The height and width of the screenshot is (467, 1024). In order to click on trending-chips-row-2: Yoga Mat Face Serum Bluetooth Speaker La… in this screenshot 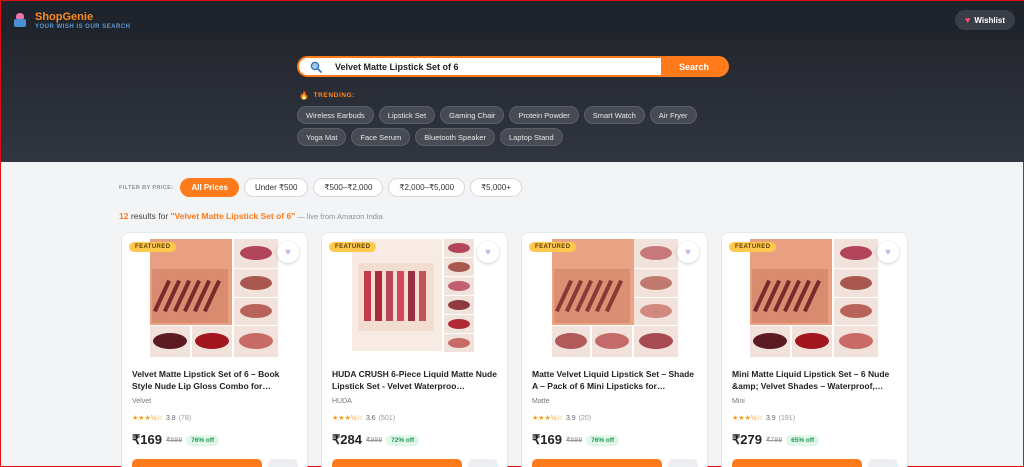, I will do `click(507, 137)`.